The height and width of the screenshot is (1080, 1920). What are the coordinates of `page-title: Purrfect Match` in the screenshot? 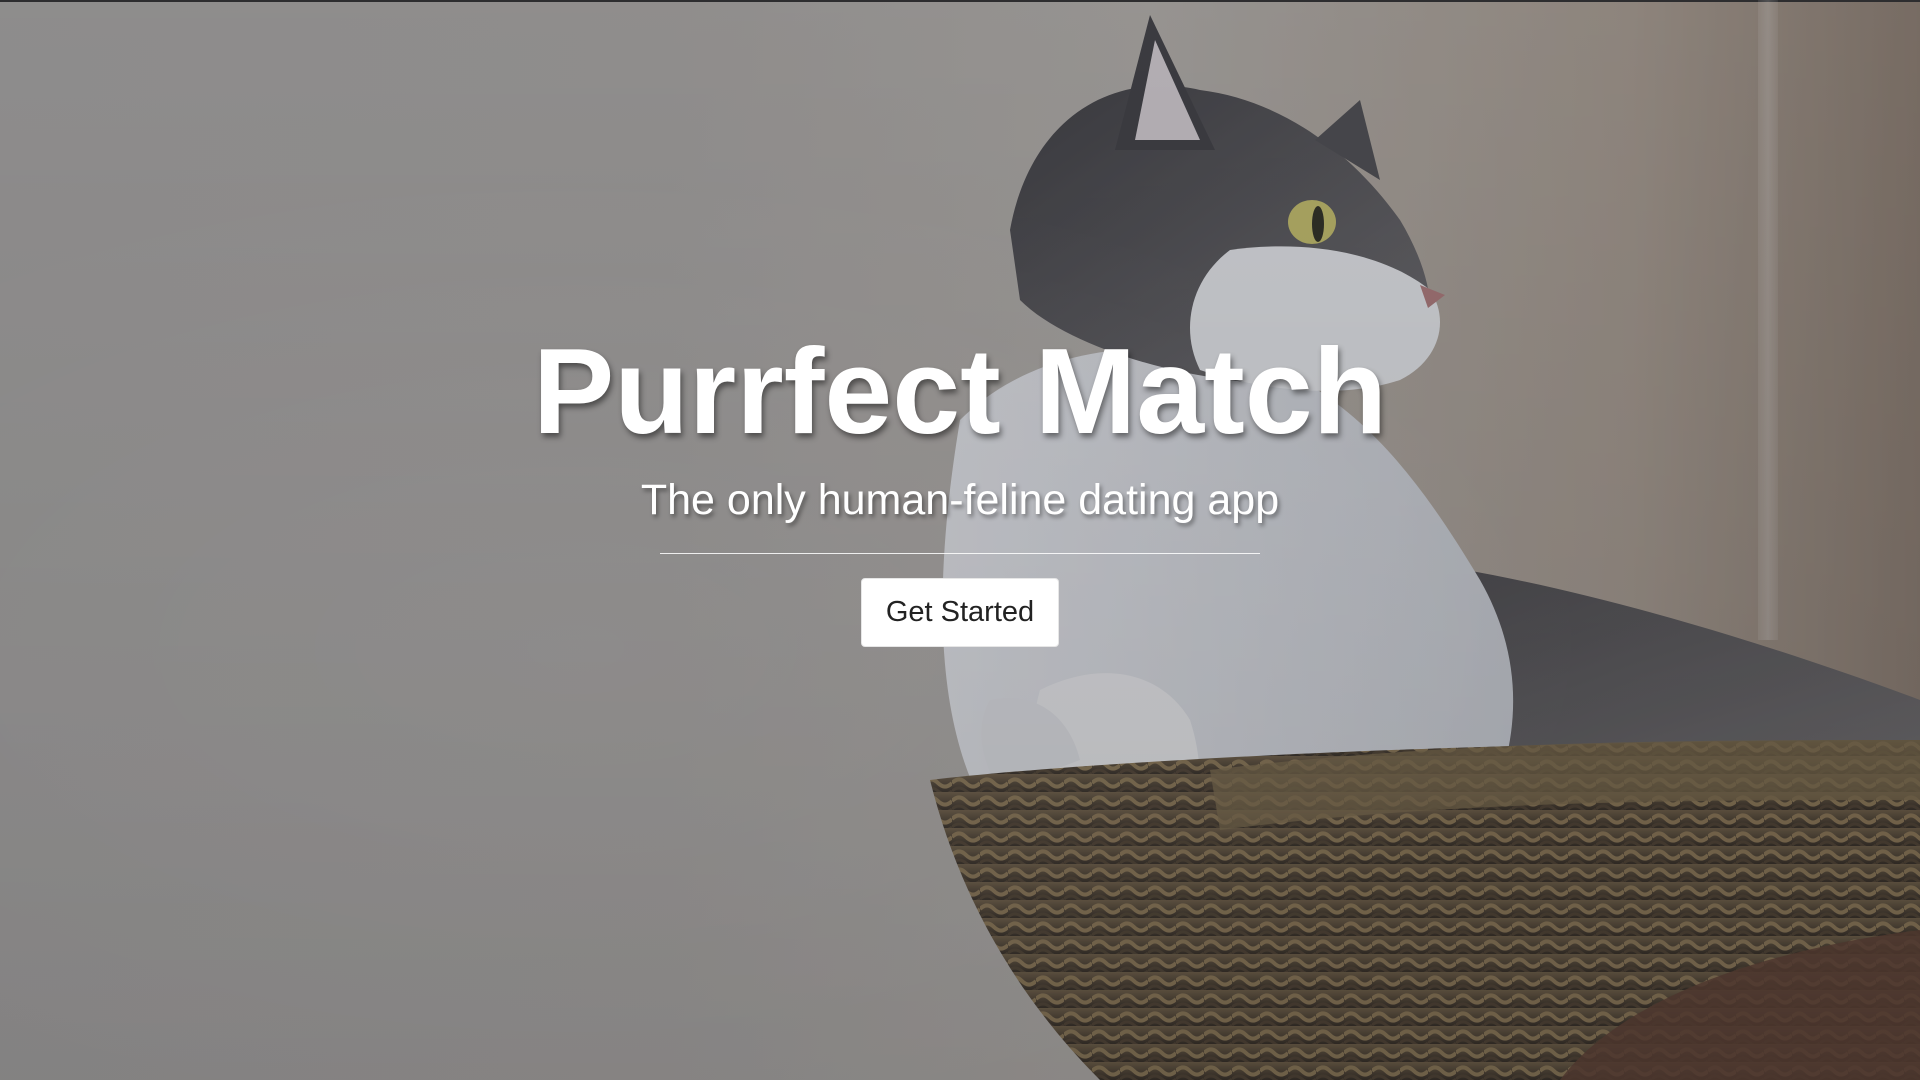 It's located at (960, 391).